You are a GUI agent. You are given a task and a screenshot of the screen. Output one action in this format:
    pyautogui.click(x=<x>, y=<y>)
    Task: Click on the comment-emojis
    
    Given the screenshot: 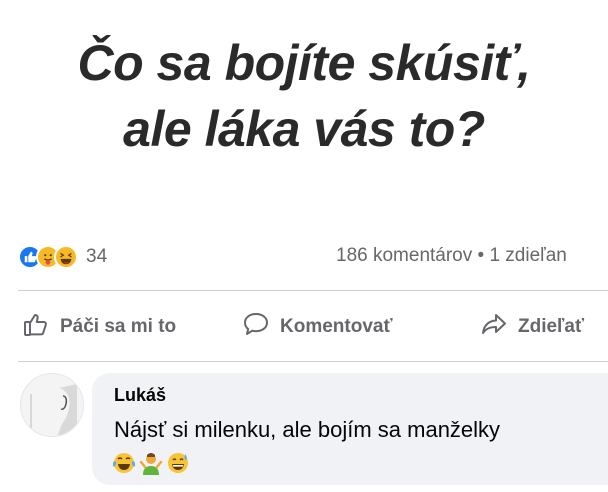 What is the action you would take?
    pyautogui.click(x=152, y=464)
    